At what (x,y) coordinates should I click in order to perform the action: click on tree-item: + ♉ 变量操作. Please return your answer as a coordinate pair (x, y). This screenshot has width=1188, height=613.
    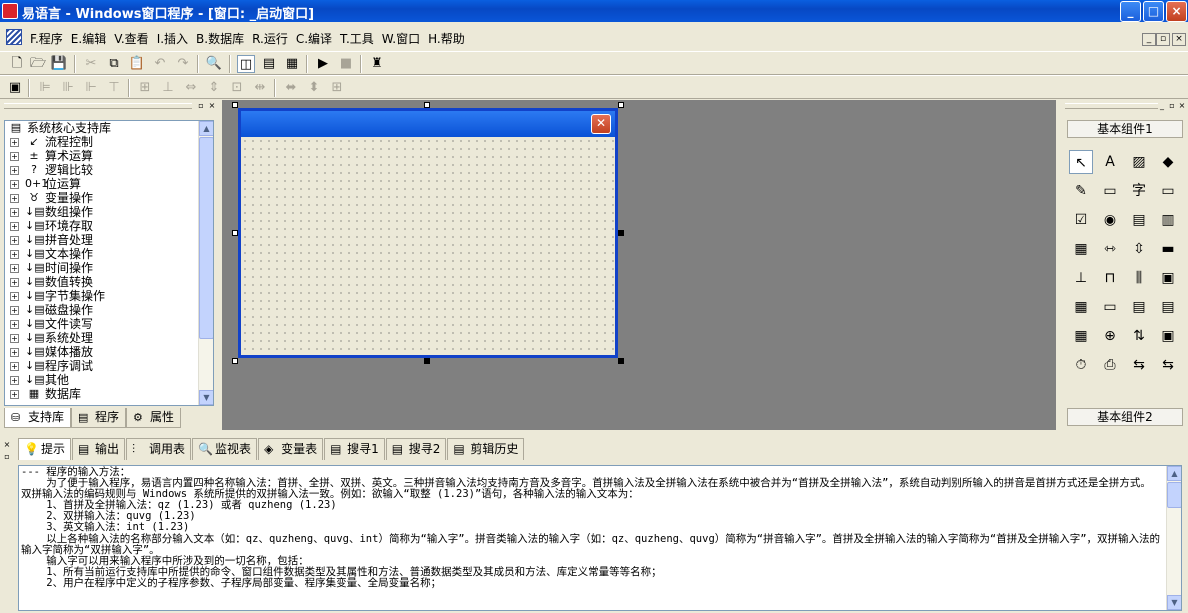
    Looking at the image, I should click on (109, 198).